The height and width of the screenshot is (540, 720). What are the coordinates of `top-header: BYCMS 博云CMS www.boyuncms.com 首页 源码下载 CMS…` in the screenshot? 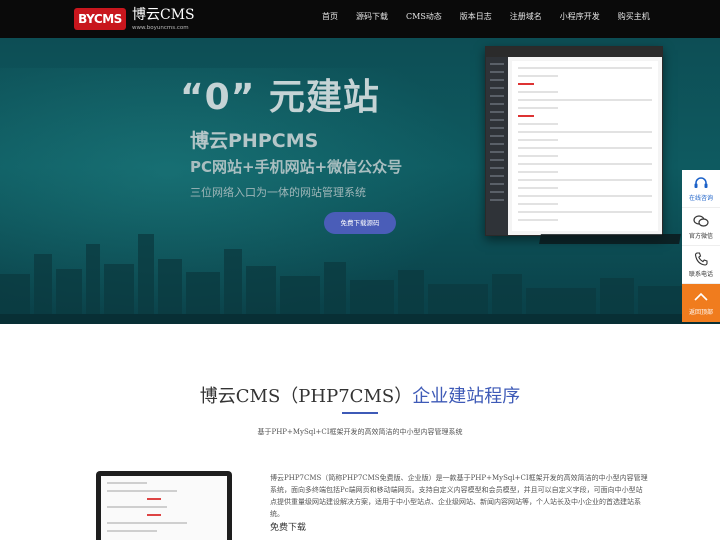 It's located at (360, 19).